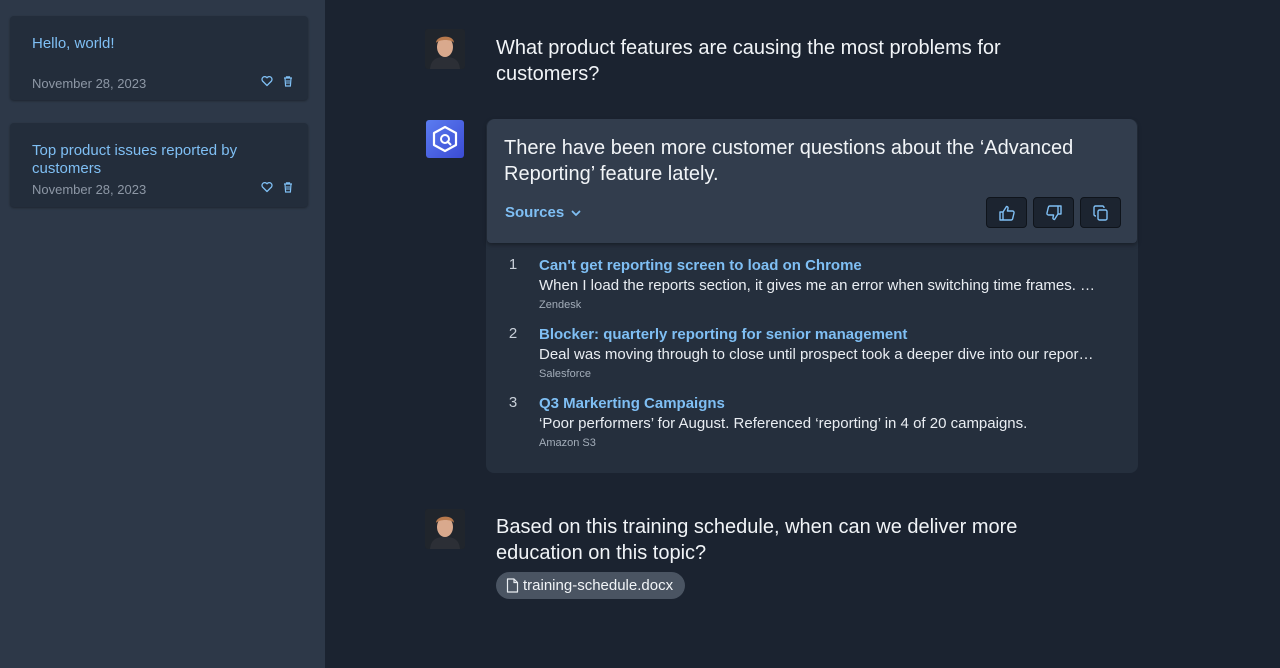 The height and width of the screenshot is (668, 1280). I want to click on attachment-chip: training-schedule.docx, so click(591, 585).